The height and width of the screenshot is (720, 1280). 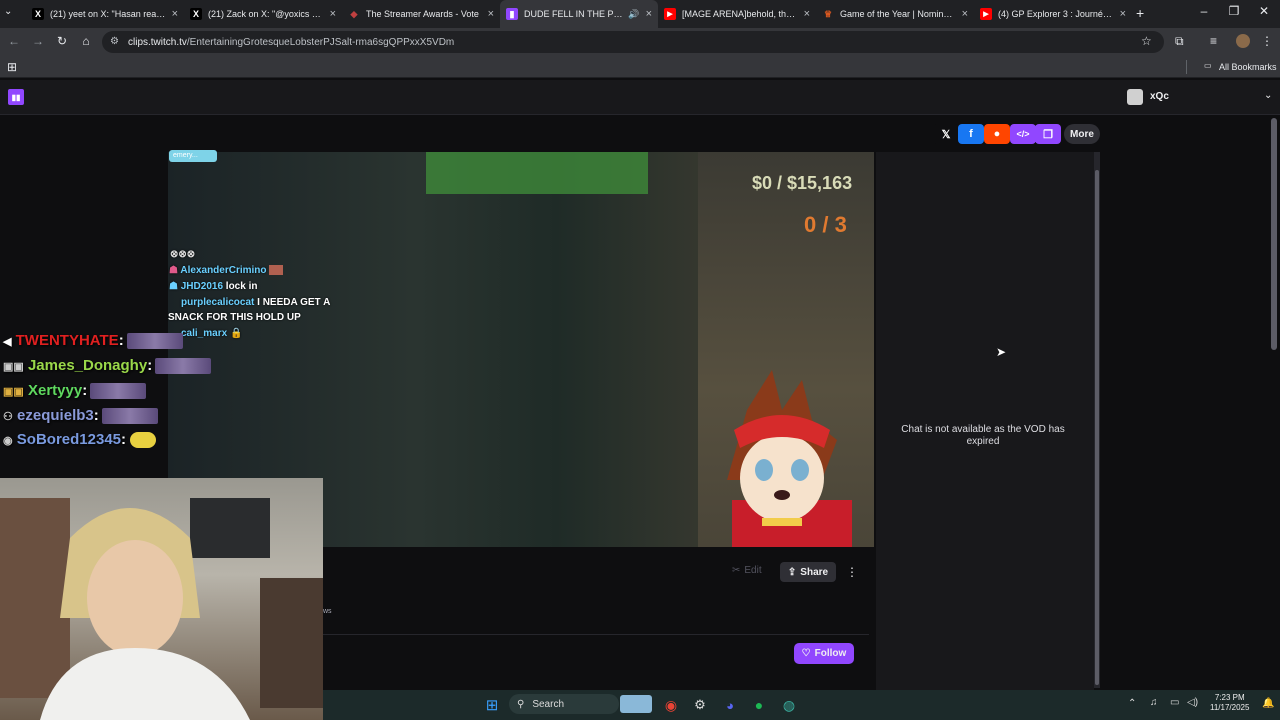 I want to click on scrollbar-thumb, so click(x=1097, y=427).